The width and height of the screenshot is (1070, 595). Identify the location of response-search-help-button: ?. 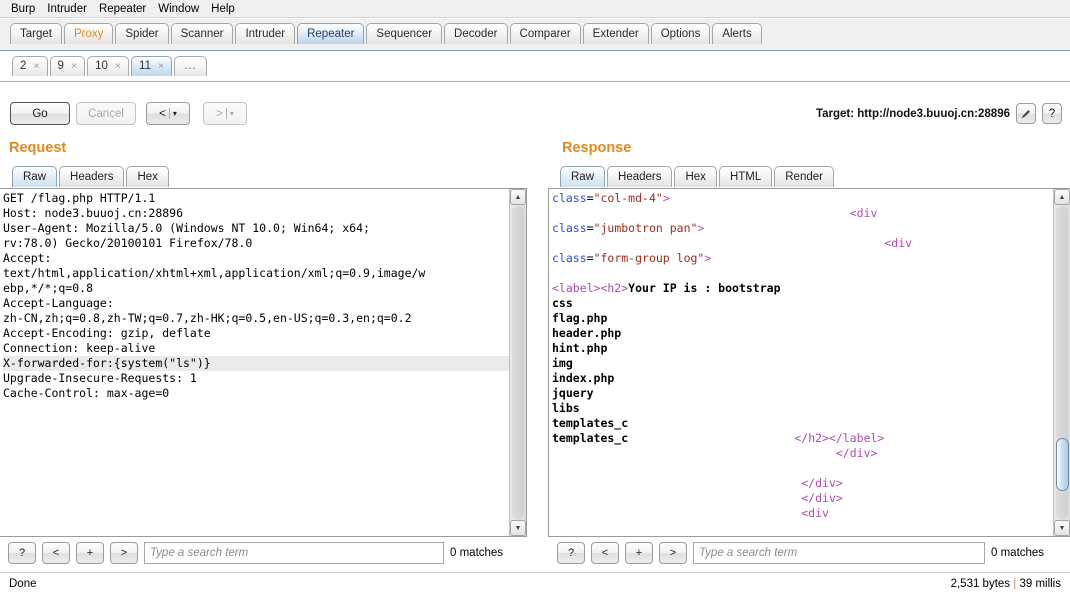
(571, 553).